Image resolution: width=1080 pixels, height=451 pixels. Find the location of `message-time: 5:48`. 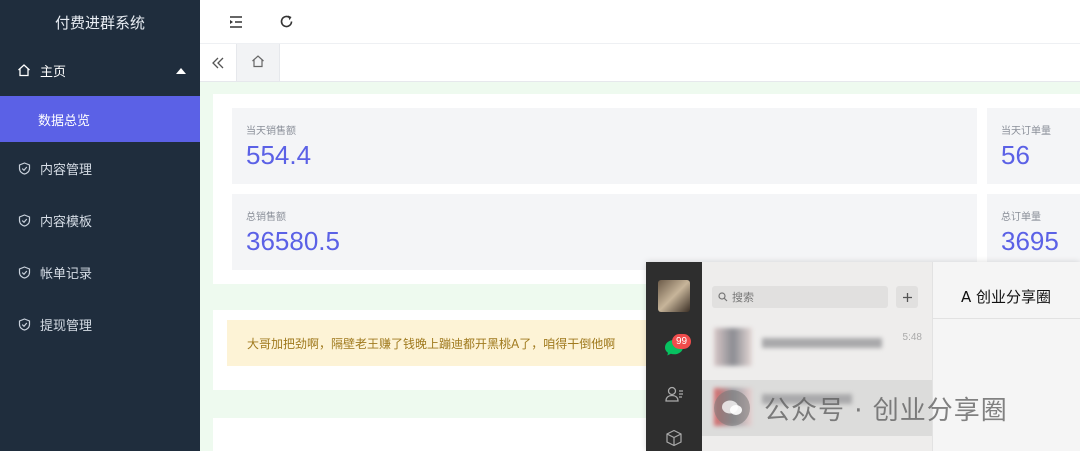

message-time: 5:48 is located at coordinates (912, 337).